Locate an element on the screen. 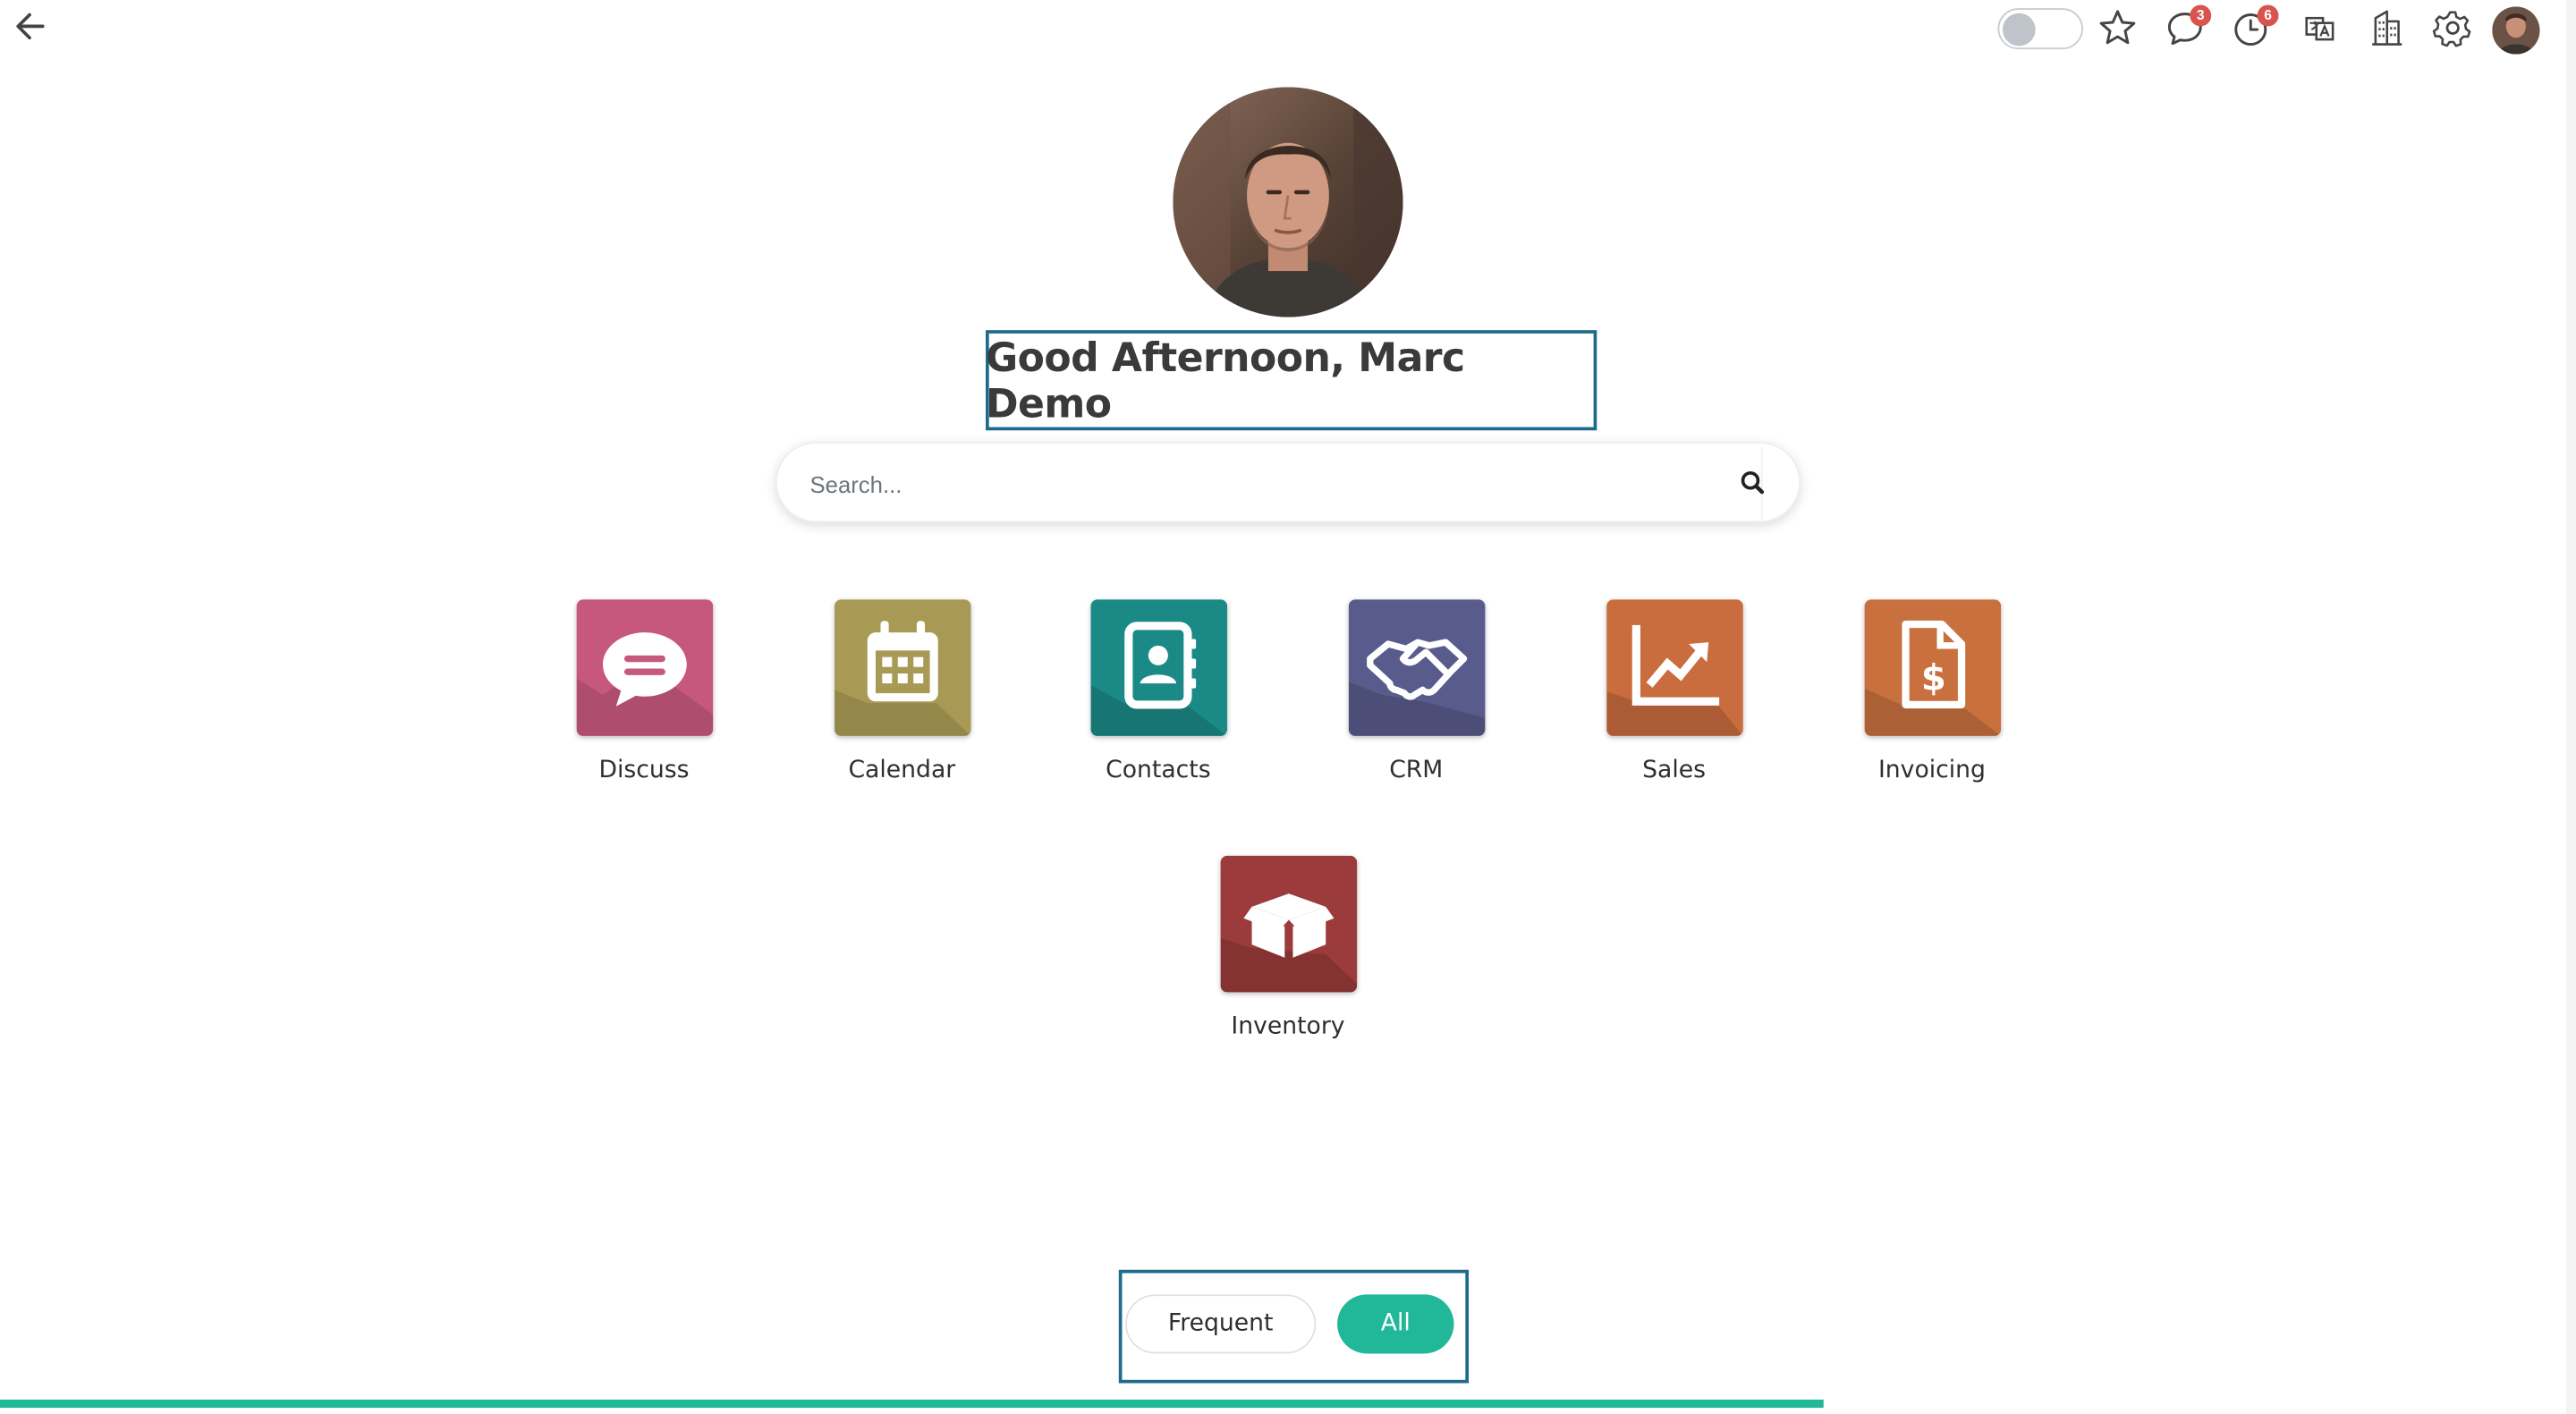 This screenshot has width=2576, height=1414. settings-button is located at coordinates (2452, 27).